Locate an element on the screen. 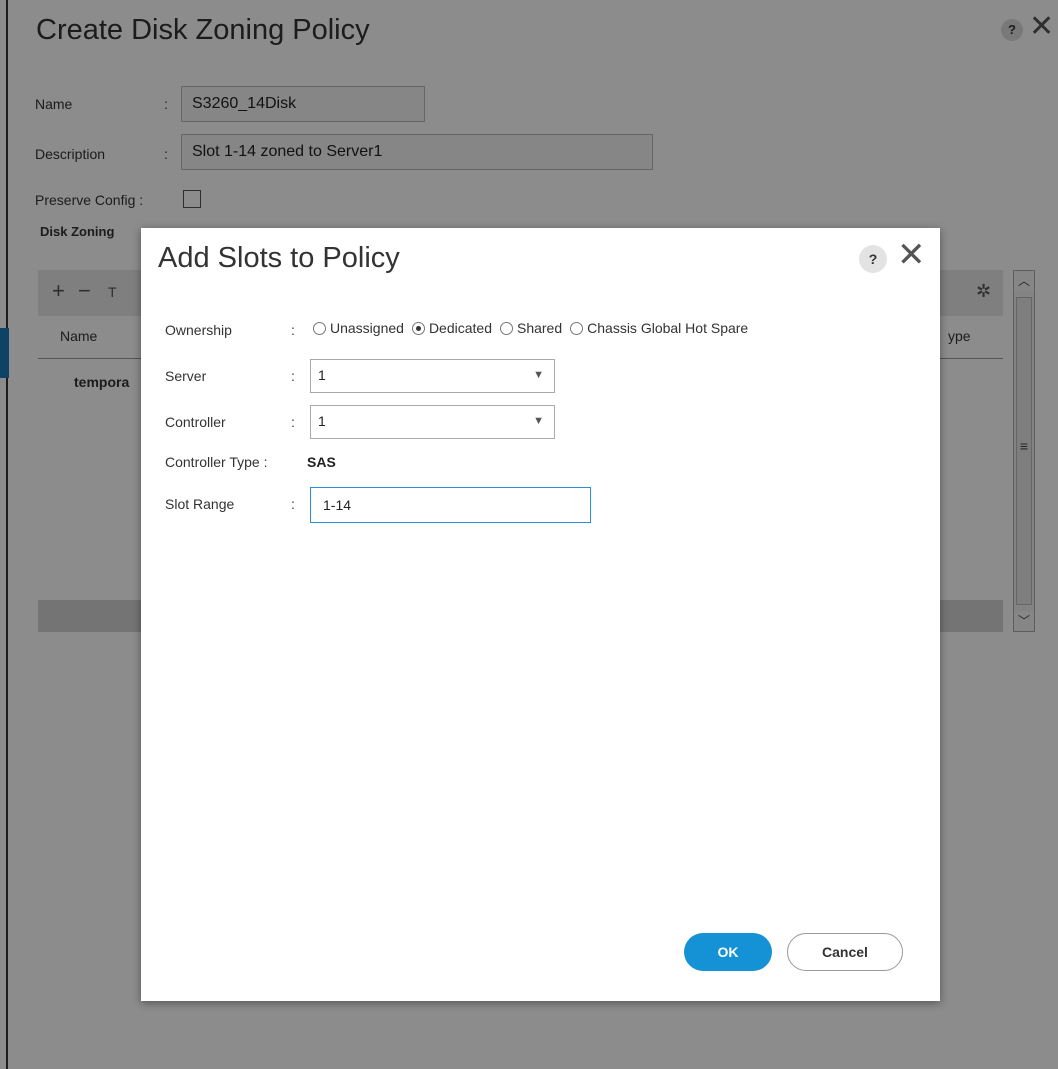 This screenshot has height=1069, width=1058. modal-title: Add Slots to Policy is located at coordinates (279, 258).